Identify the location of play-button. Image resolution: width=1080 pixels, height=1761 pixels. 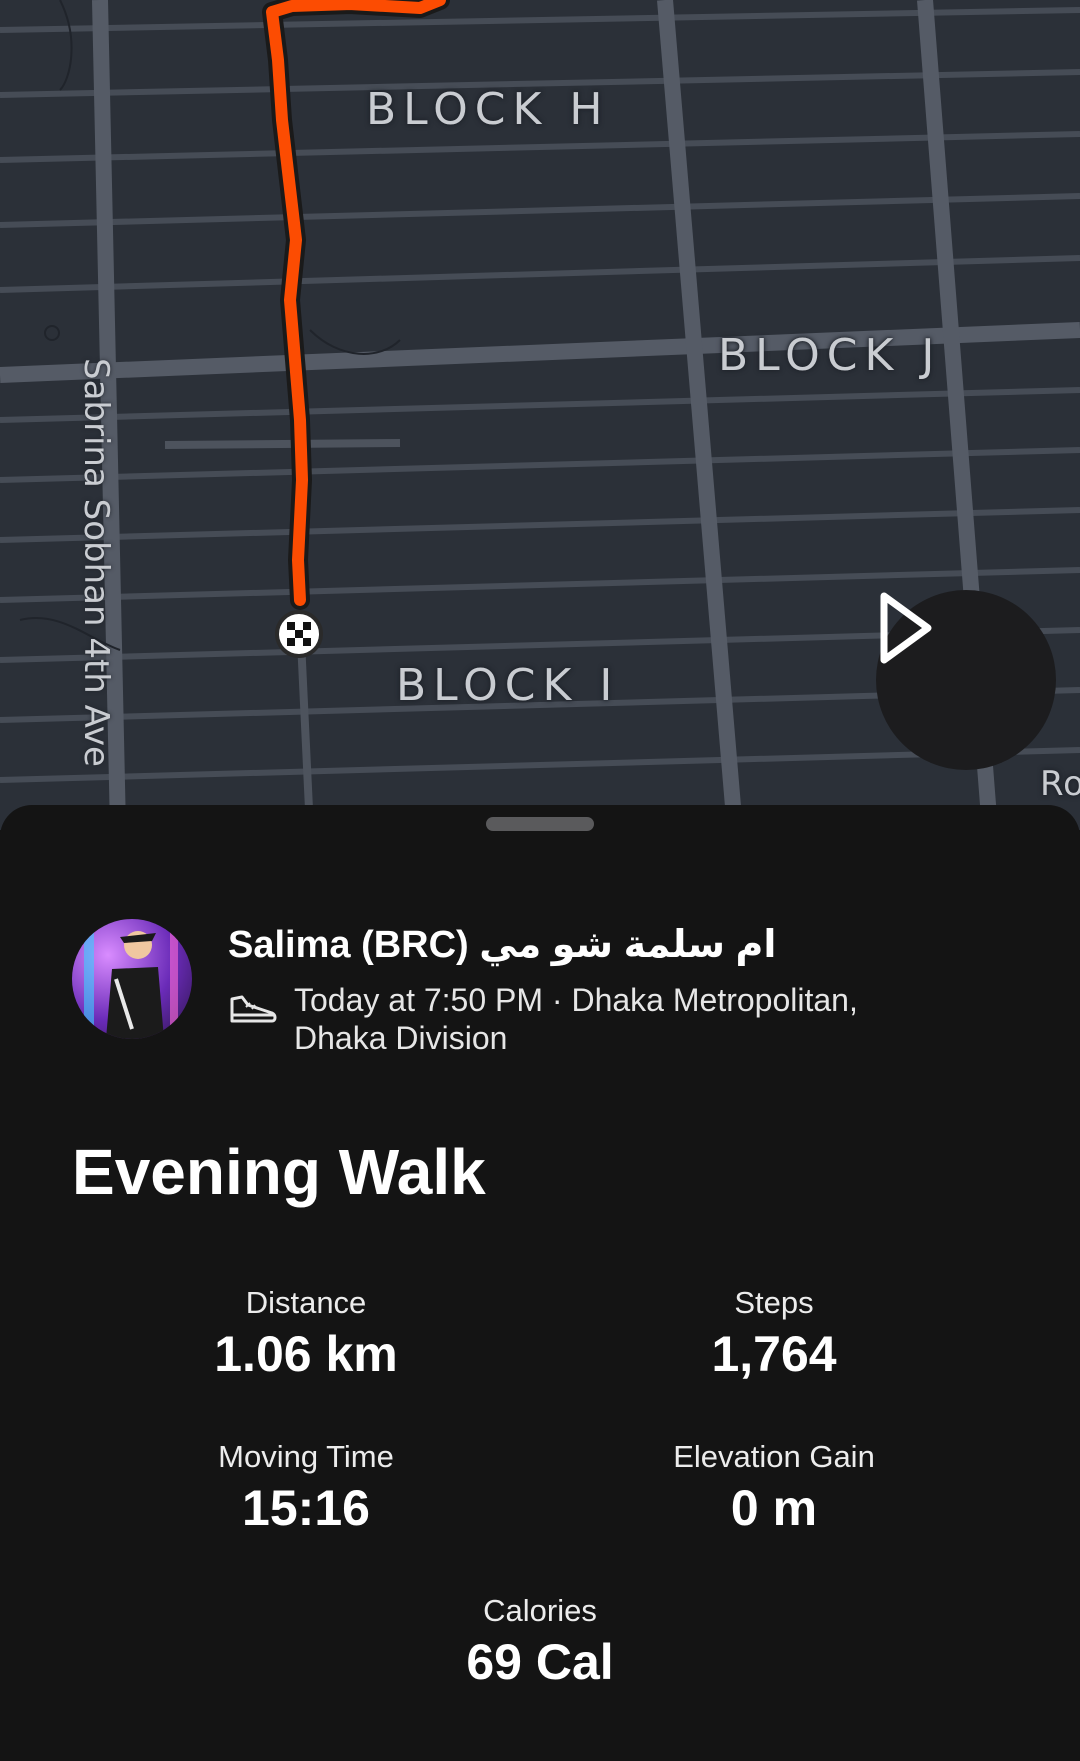
(966, 680).